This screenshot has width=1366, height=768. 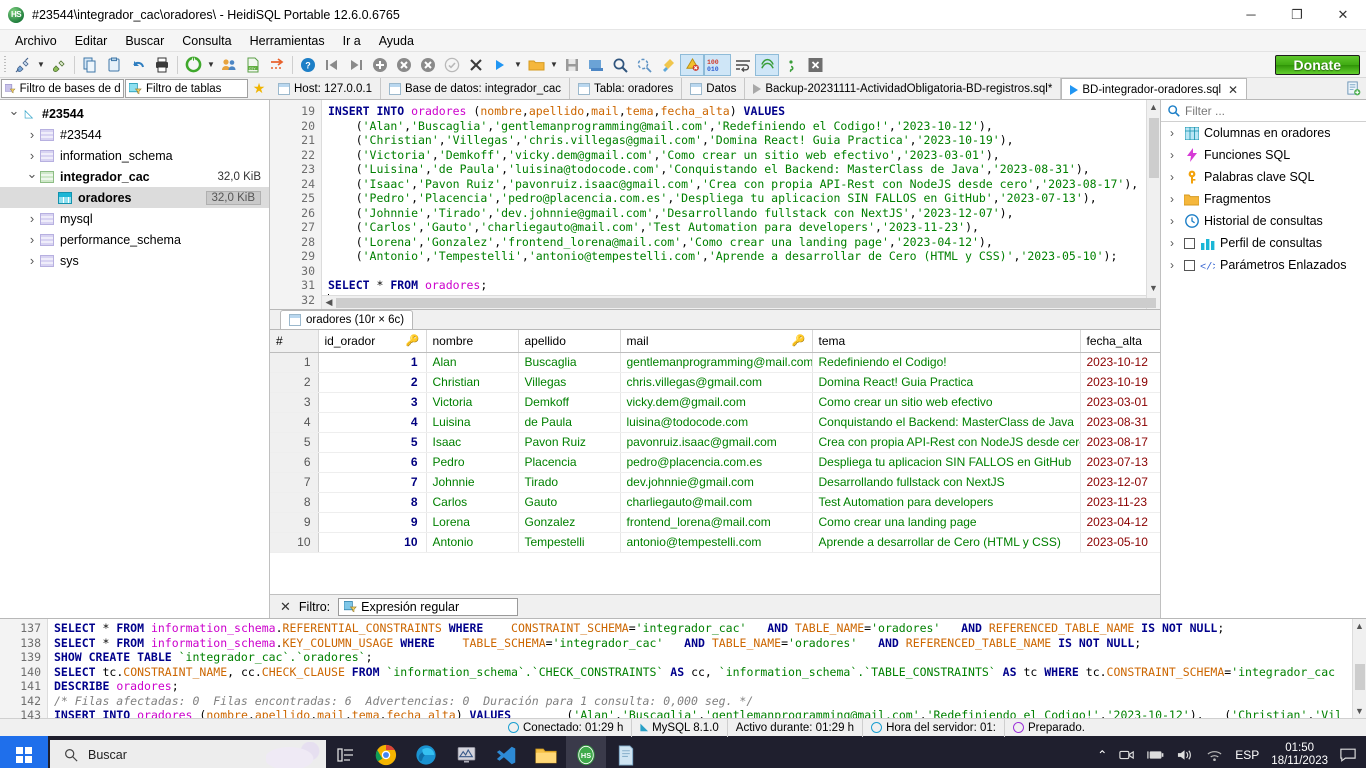 I want to click on query-tab-5: BD-integrador-oradores.sql ✕, so click(x=1154, y=88).